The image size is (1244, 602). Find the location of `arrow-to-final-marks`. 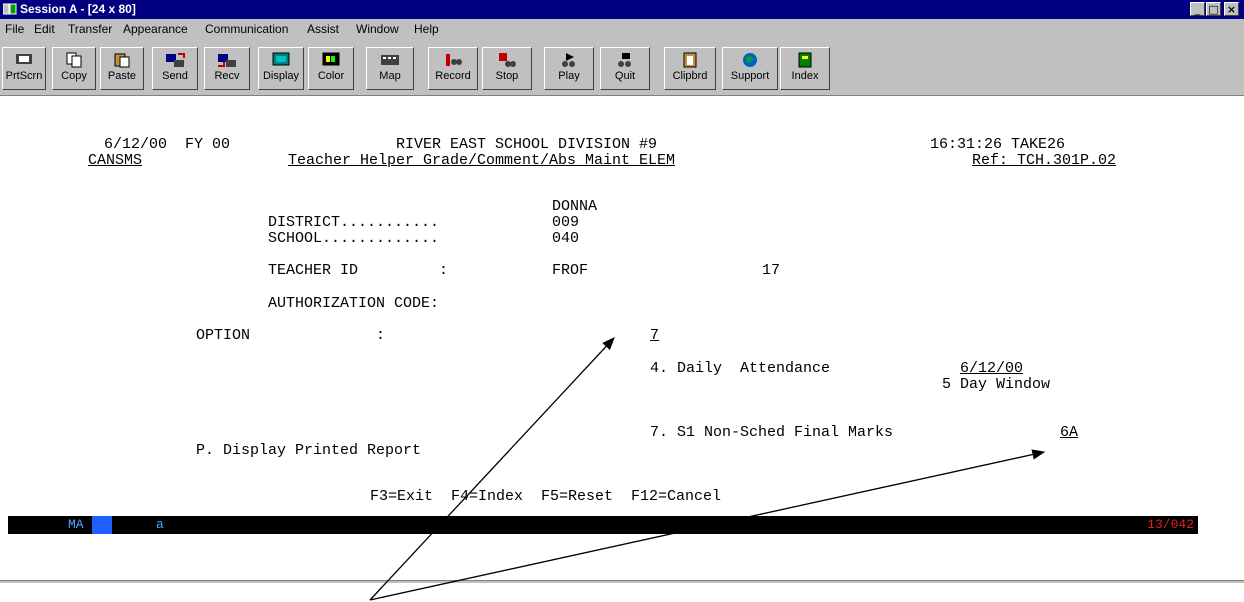

arrow-to-final-marks is located at coordinates (707, 525).